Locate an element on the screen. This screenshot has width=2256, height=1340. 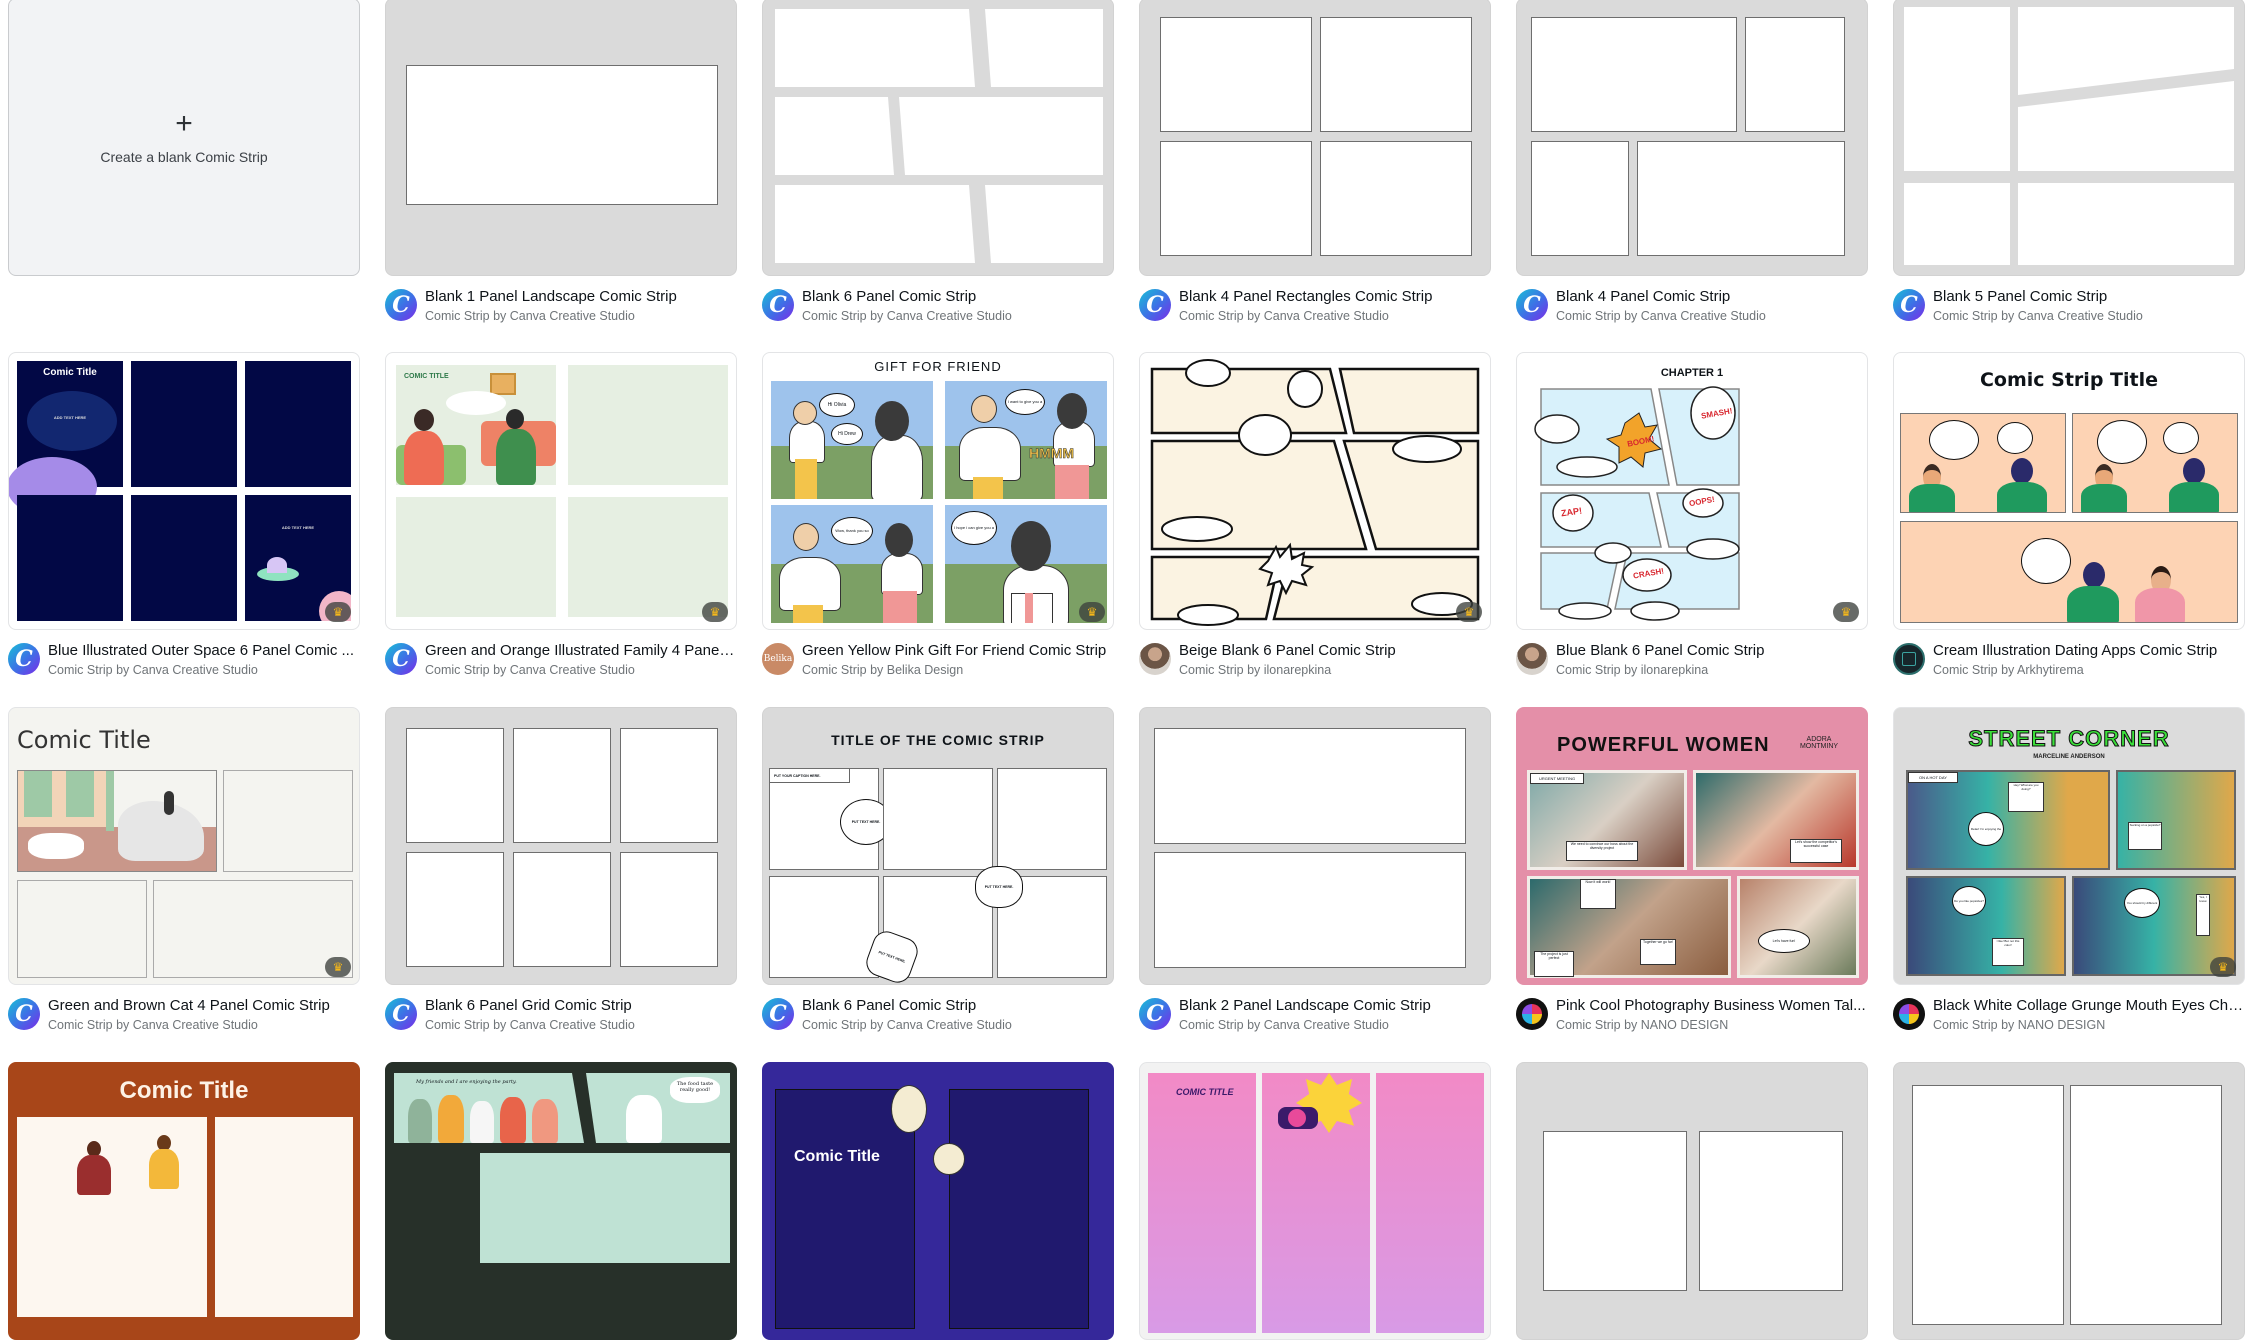
template-title: Blue Blank 6 Panel Comic Strip is located at coordinates (1712, 650).